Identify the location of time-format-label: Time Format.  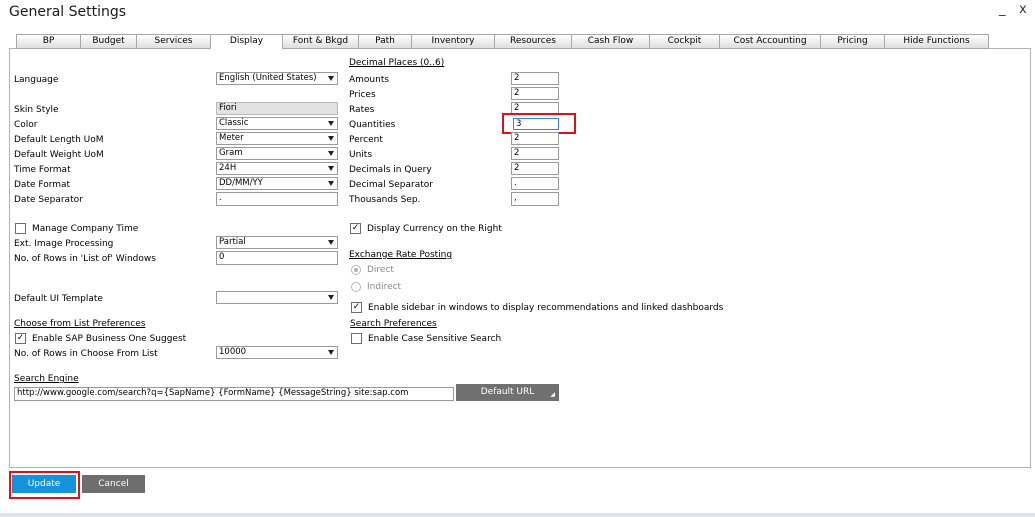
(42, 170).